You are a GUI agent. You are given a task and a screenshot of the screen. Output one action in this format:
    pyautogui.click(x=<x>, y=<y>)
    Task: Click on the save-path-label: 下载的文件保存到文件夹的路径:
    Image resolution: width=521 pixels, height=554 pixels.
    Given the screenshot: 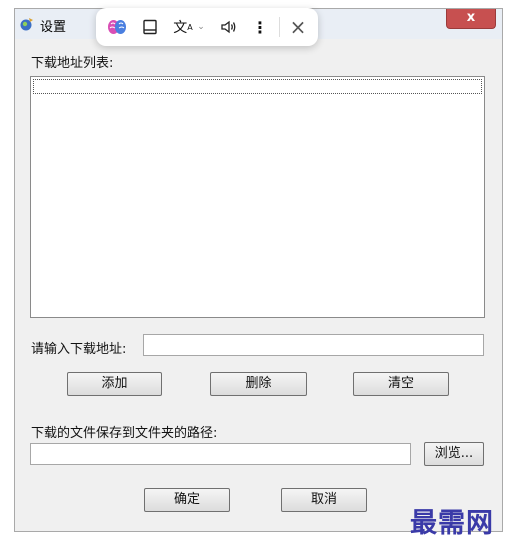 What is the action you would take?
    pyautogui.click(x=124, y=433)
    